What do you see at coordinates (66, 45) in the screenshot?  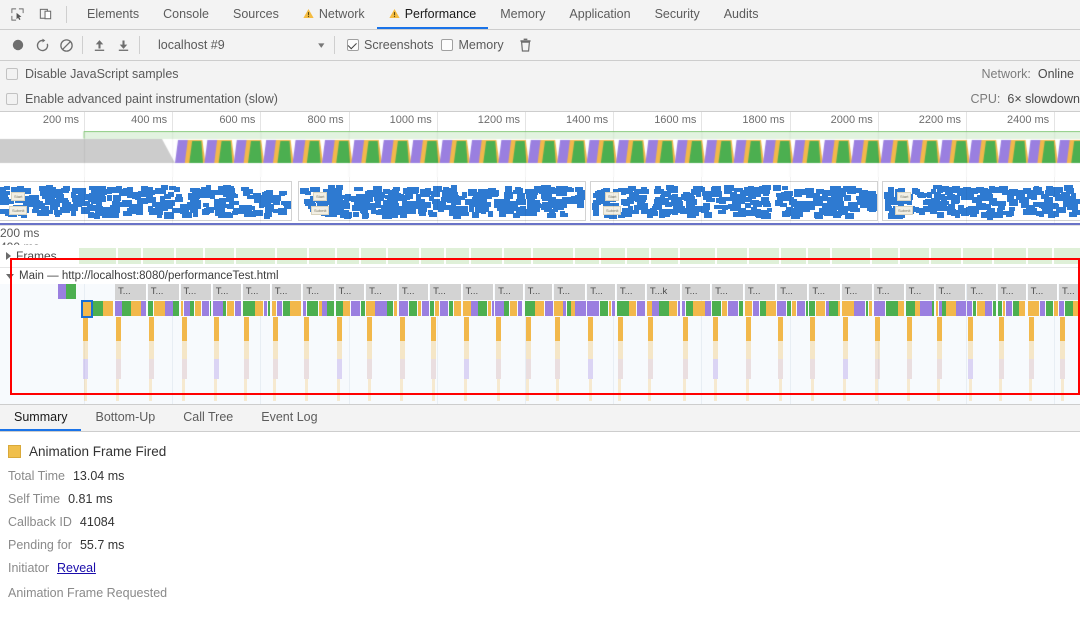 I see `clear-button` at bounding box center [66, 45].